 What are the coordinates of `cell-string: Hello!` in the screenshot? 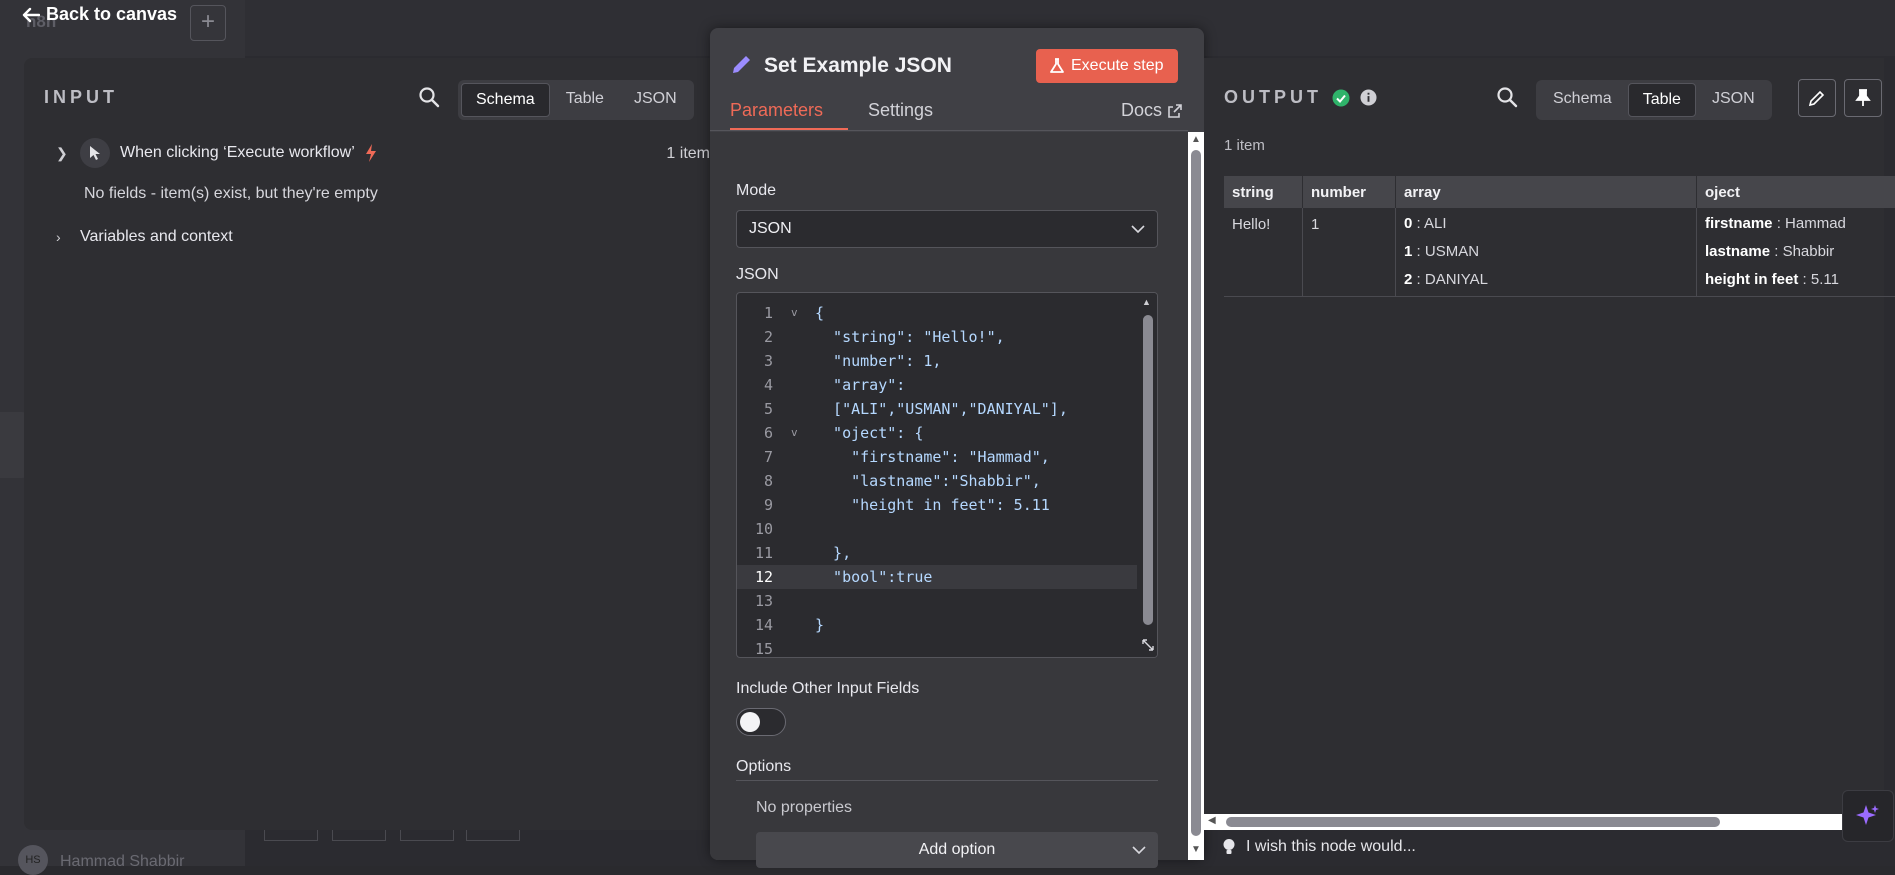 It's located at (1263, 252).